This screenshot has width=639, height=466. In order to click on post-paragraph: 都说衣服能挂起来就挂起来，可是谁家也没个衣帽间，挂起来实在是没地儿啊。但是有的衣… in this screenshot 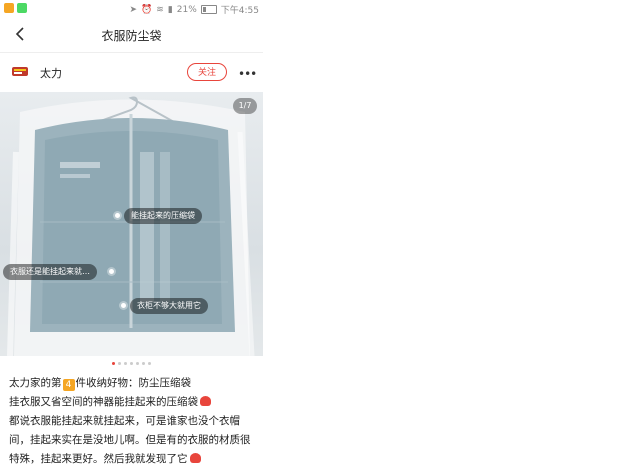, I will do `click(133, 439)`.